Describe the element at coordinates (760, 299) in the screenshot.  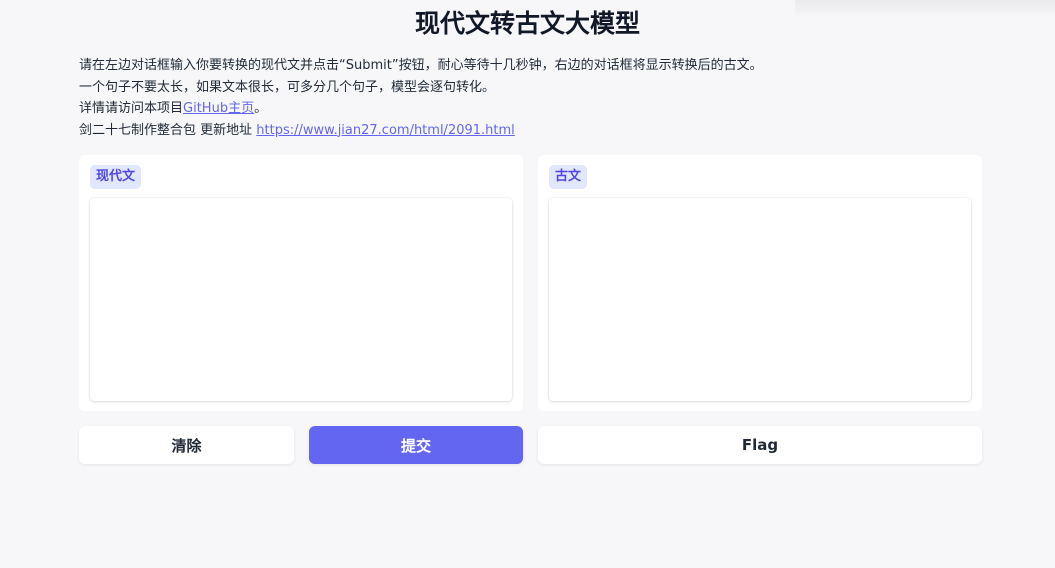
I see `classical-text-output` at that location.